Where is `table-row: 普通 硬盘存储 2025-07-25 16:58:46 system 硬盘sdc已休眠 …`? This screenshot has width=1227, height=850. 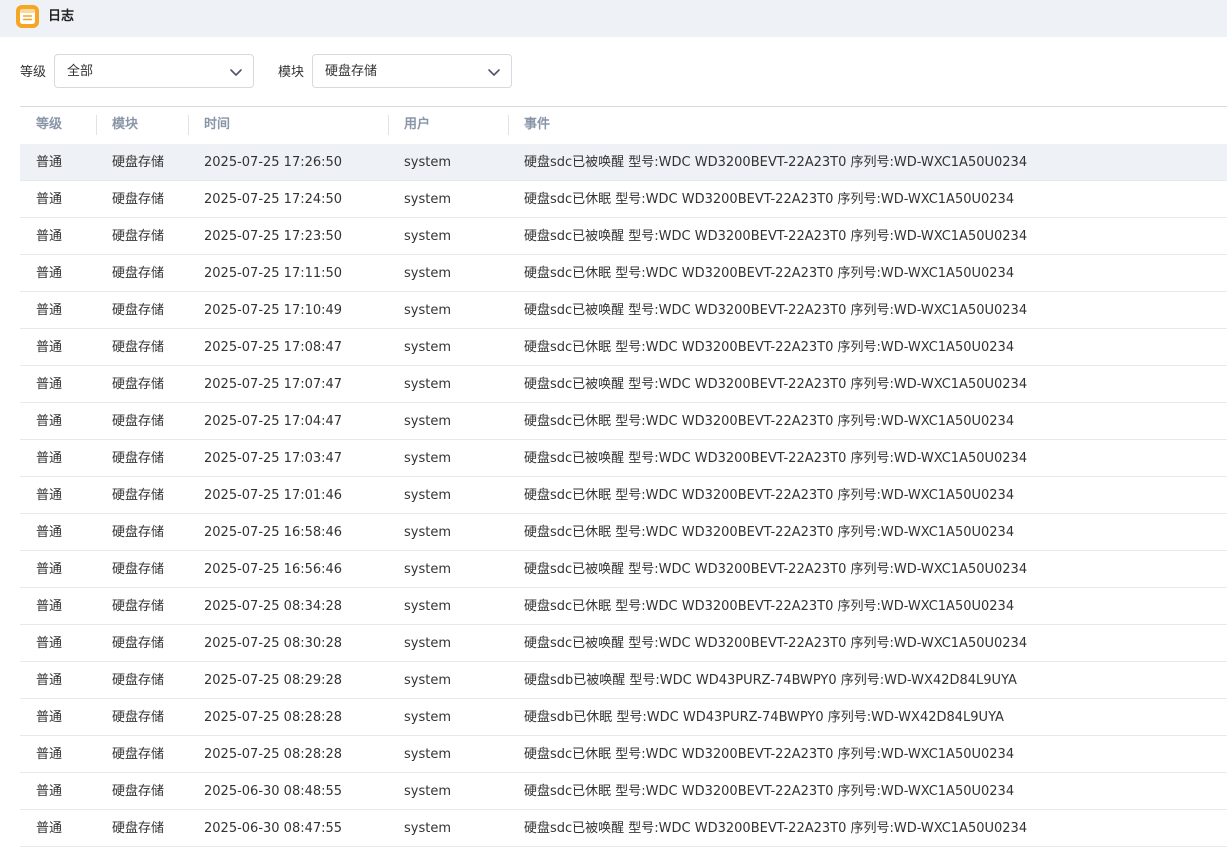
table-row: 普通 硬盘存储 2025-07-25 16:58:46 system 硬盘sdc已休眠 … is located at coordinates (623, 532).